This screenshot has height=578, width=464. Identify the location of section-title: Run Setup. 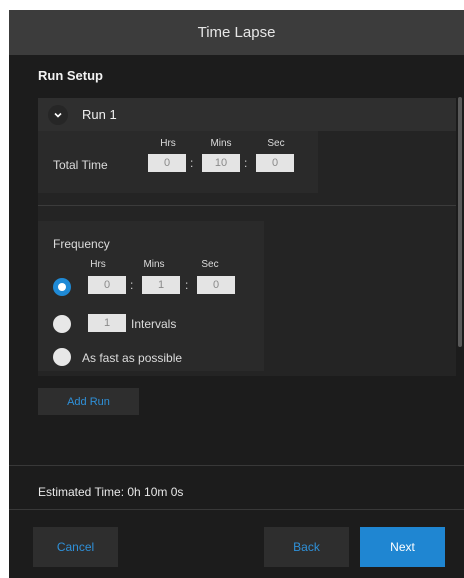
(70, 75).